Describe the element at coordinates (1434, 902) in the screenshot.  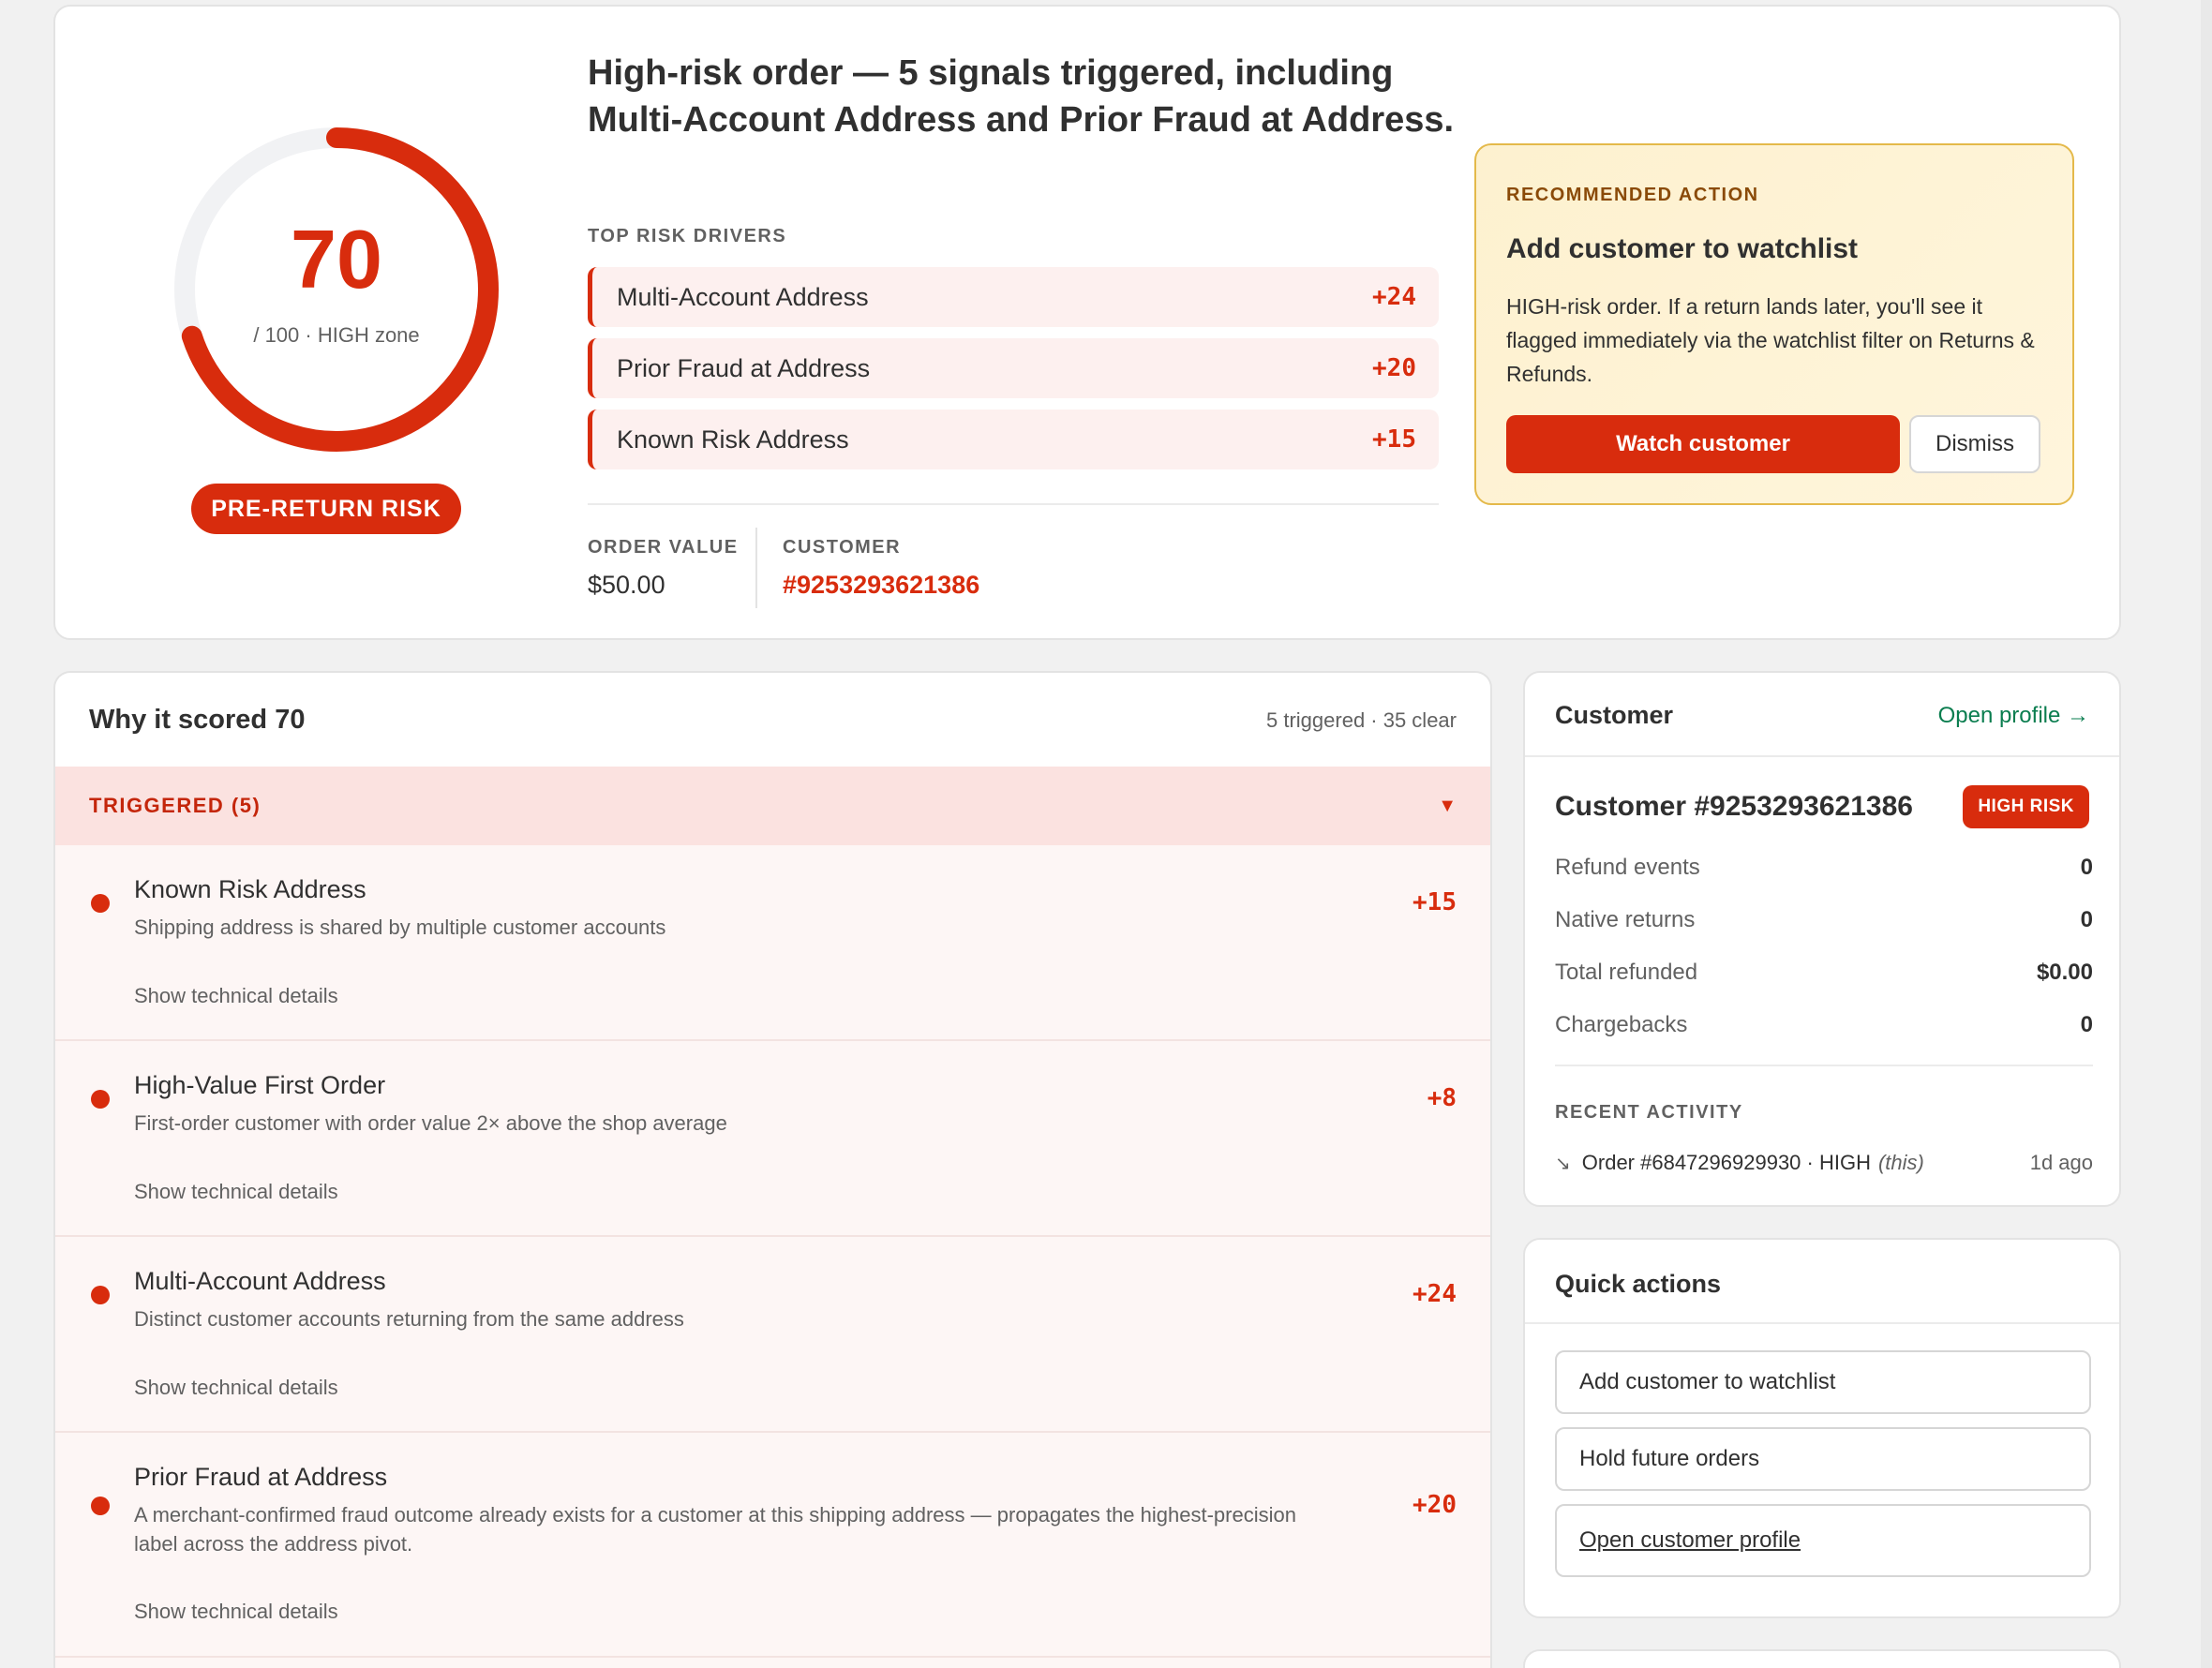
I see `signal-points: +15` at that location.